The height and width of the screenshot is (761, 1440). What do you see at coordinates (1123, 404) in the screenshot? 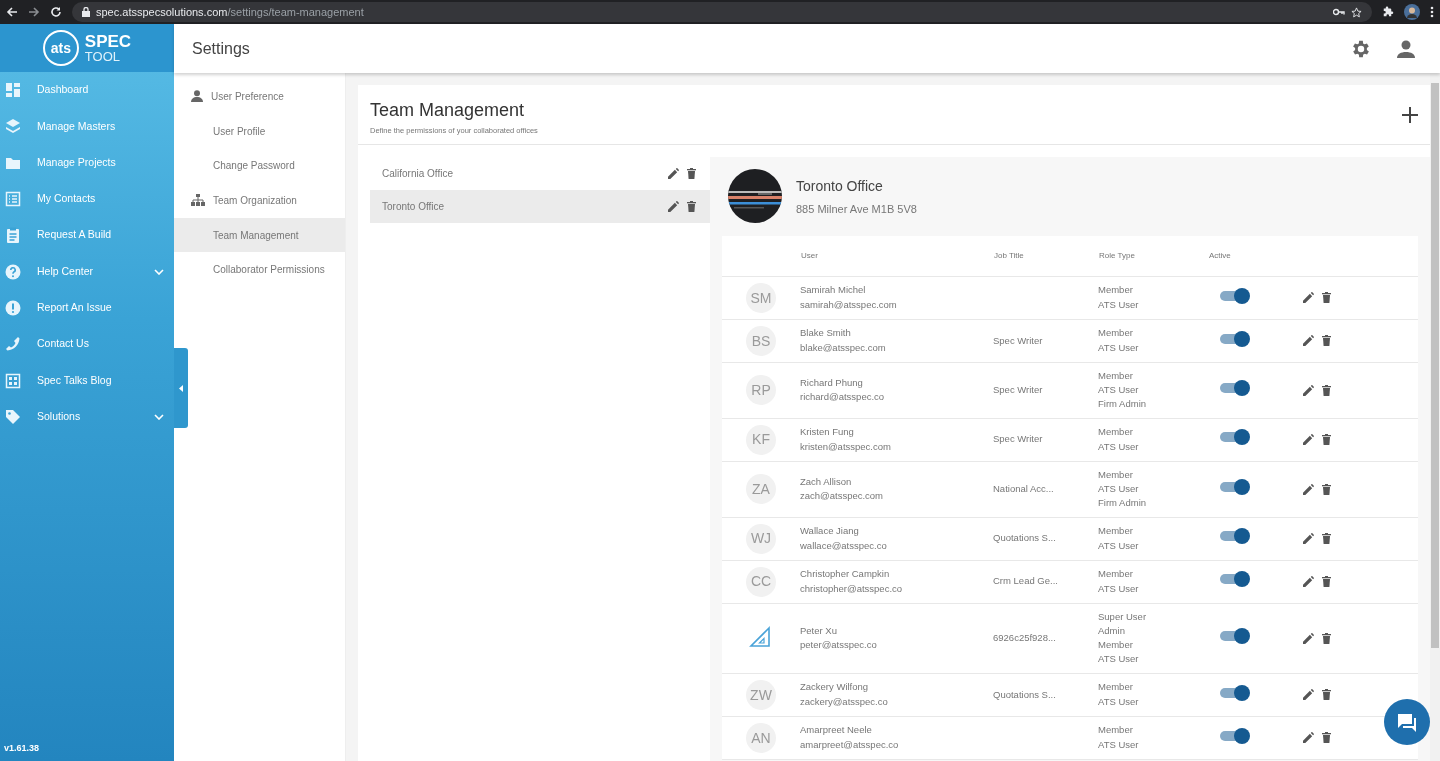
I see `role-type: Firm Admin` at bounding box center [1123, 404].